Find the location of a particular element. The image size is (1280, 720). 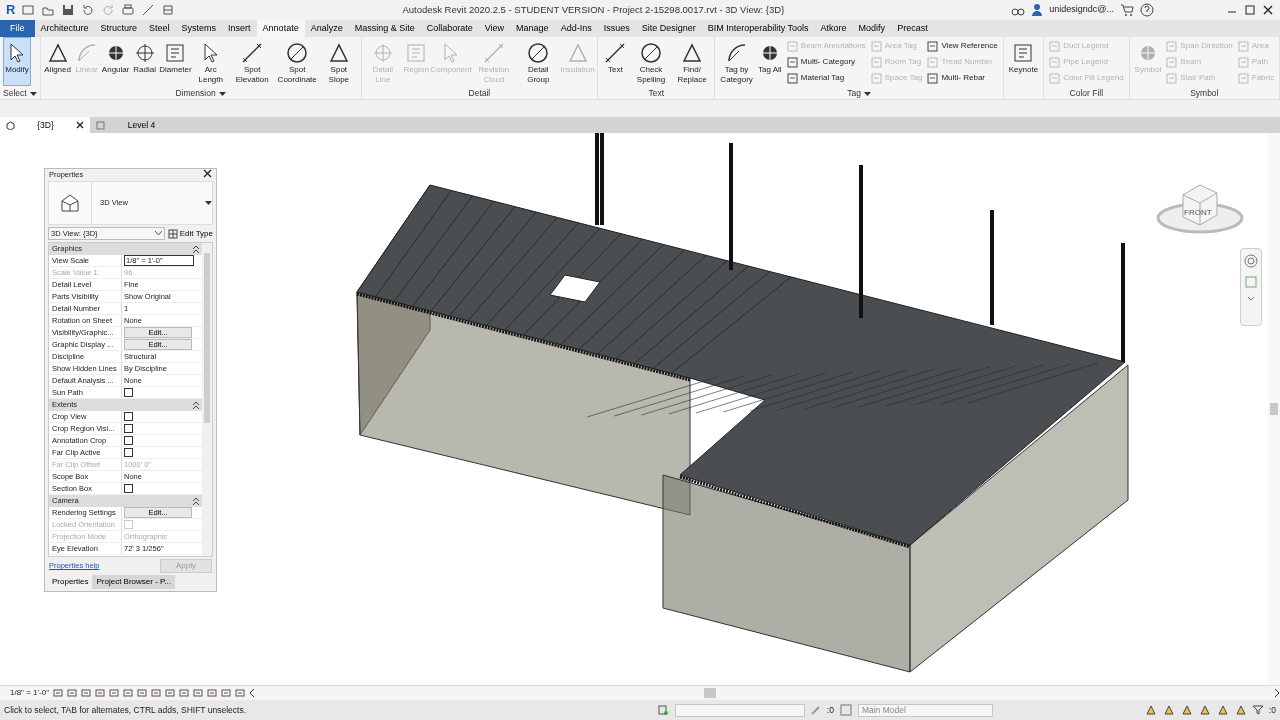

ribbon-tool-button: Spot Slope is located at coordinates (339, 61).